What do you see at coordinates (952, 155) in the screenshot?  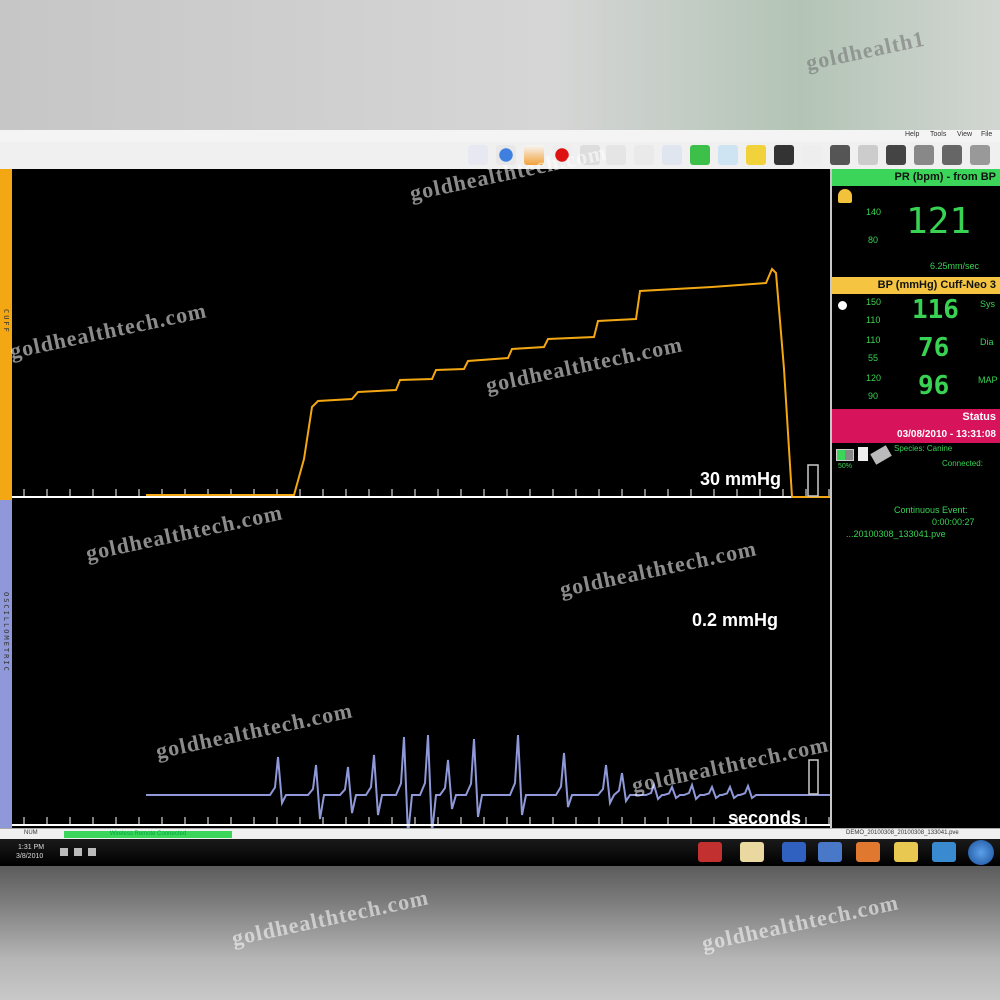 I see `monitor-icon` at bounding box center [952, 155].